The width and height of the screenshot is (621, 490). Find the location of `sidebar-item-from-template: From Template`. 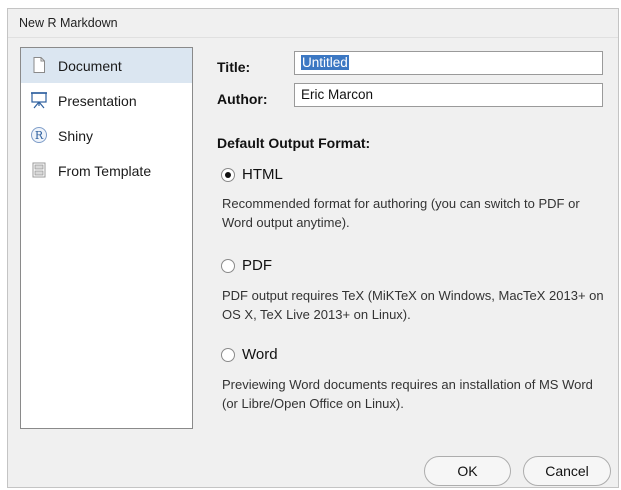

sidebar-item-from-template: From Template is located at coordinates (106, 170).